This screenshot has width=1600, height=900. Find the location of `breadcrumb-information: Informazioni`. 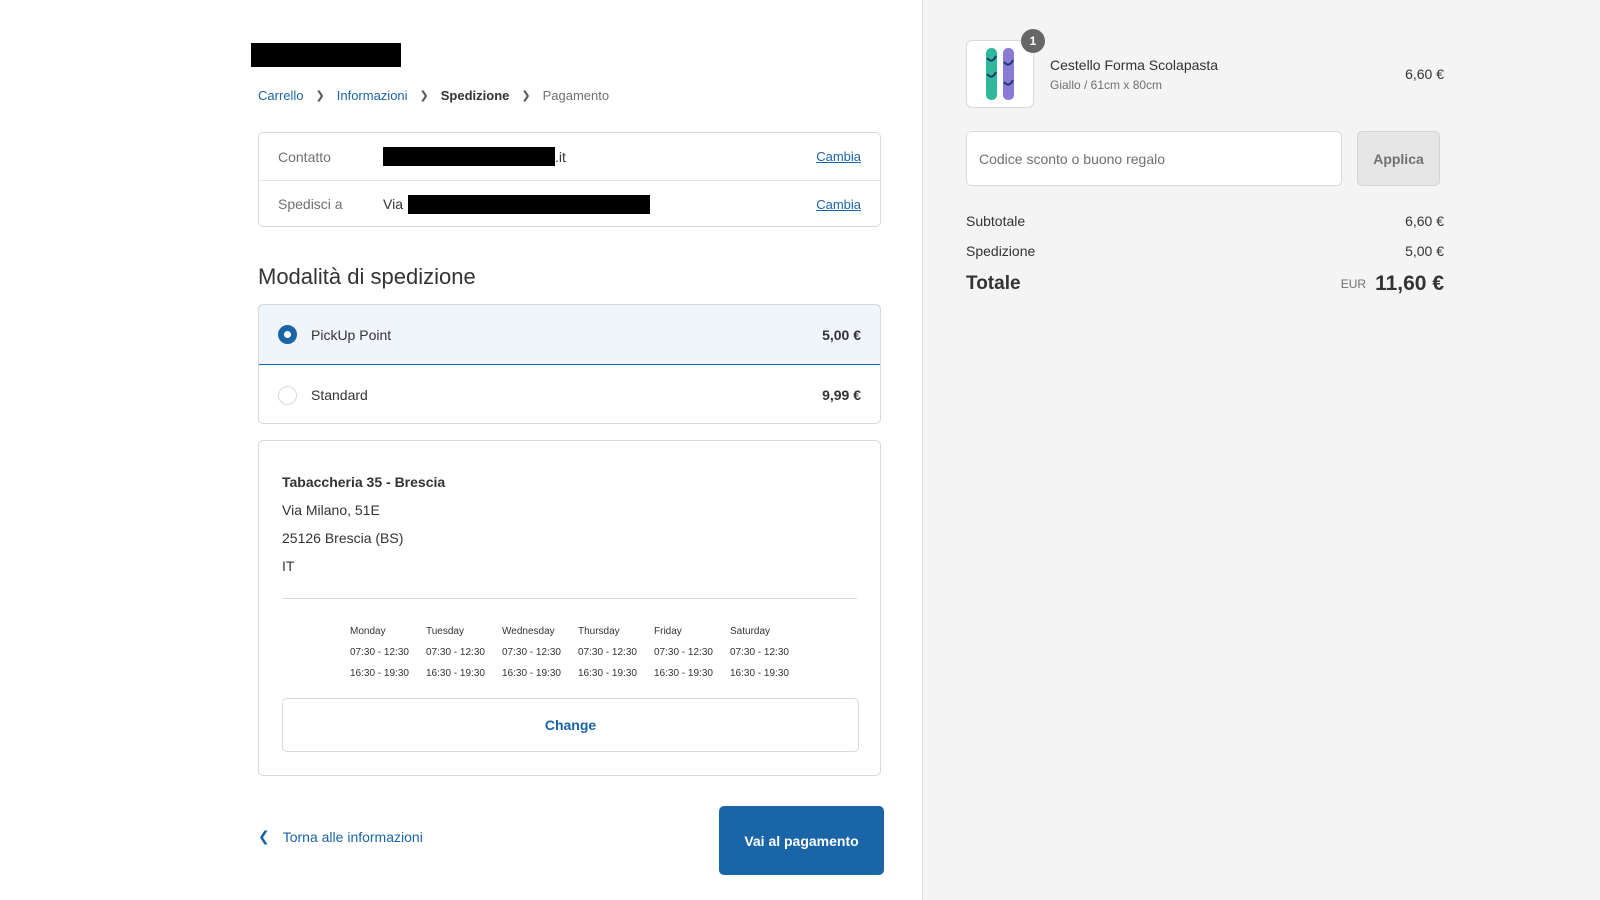

breadcrumb-information: Informazioni is located at coordinates (372, 95).